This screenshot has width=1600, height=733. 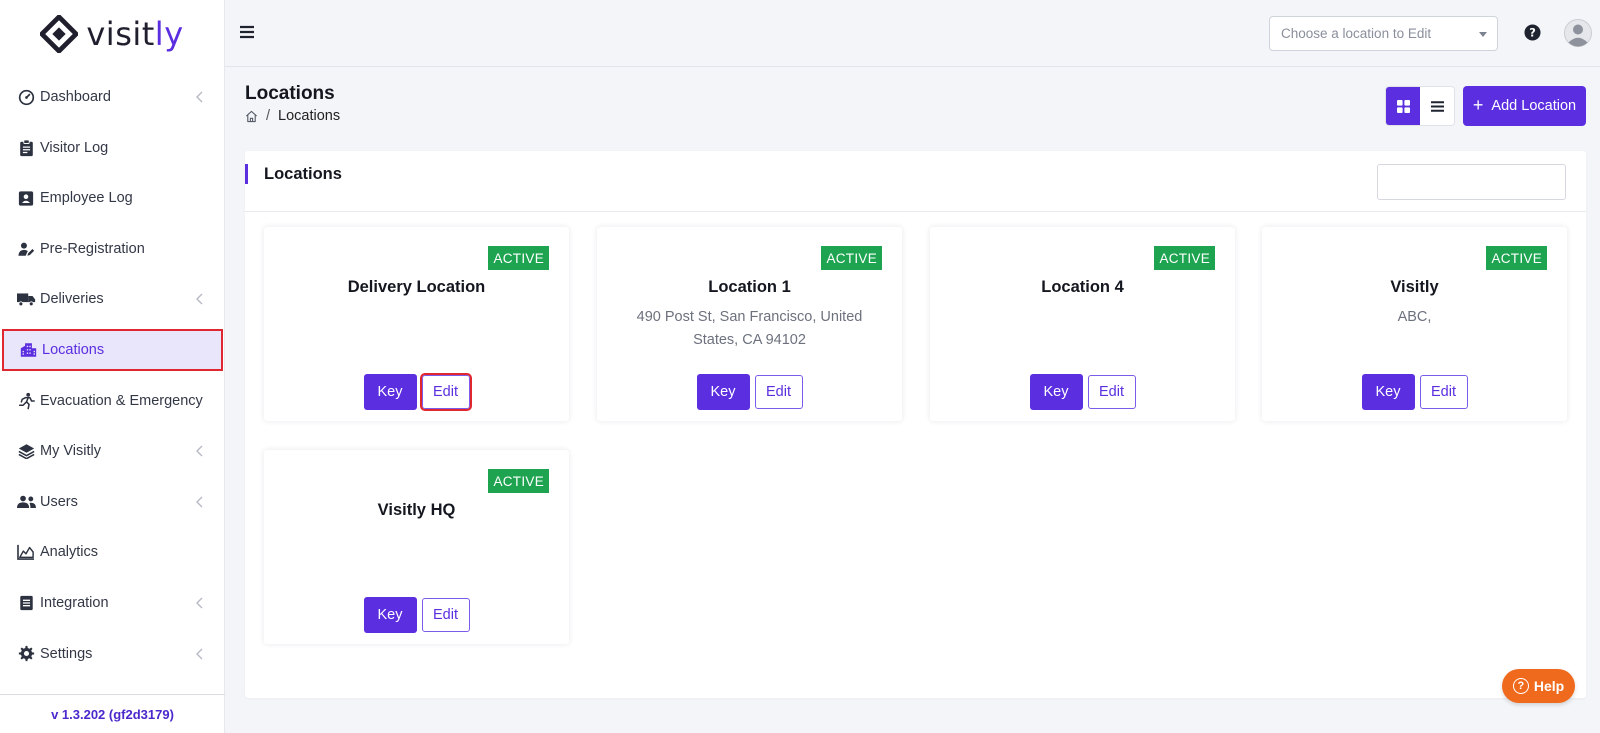 What do you see at coordinates (251, 116) in the screenshot?
I see `home-icon` at bounding box center [251, 116].